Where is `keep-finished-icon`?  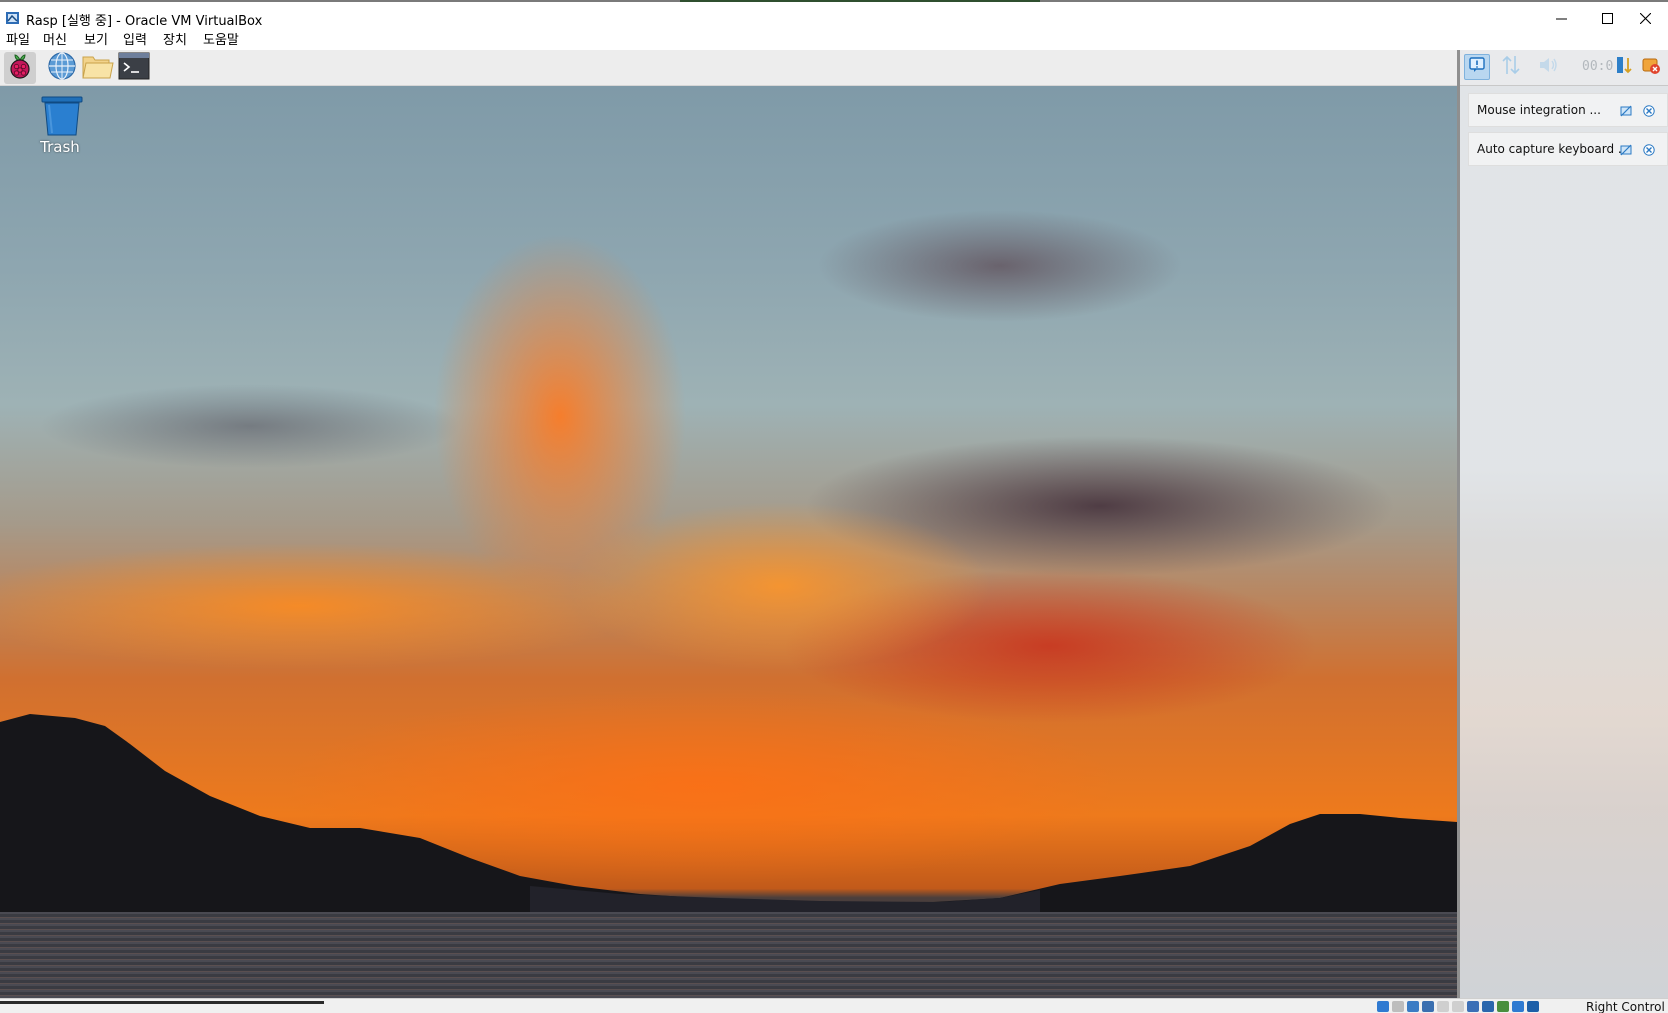
keep-finished-icon is located at coordinates (1651, 67).